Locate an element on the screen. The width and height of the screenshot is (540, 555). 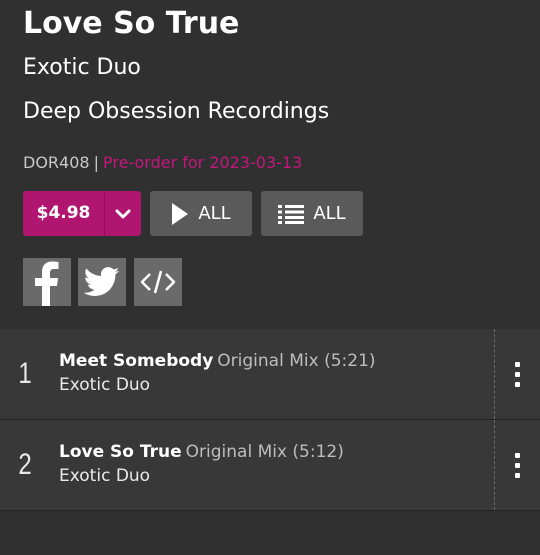
price-label: $4.98 is located at coordinates (64, 213).